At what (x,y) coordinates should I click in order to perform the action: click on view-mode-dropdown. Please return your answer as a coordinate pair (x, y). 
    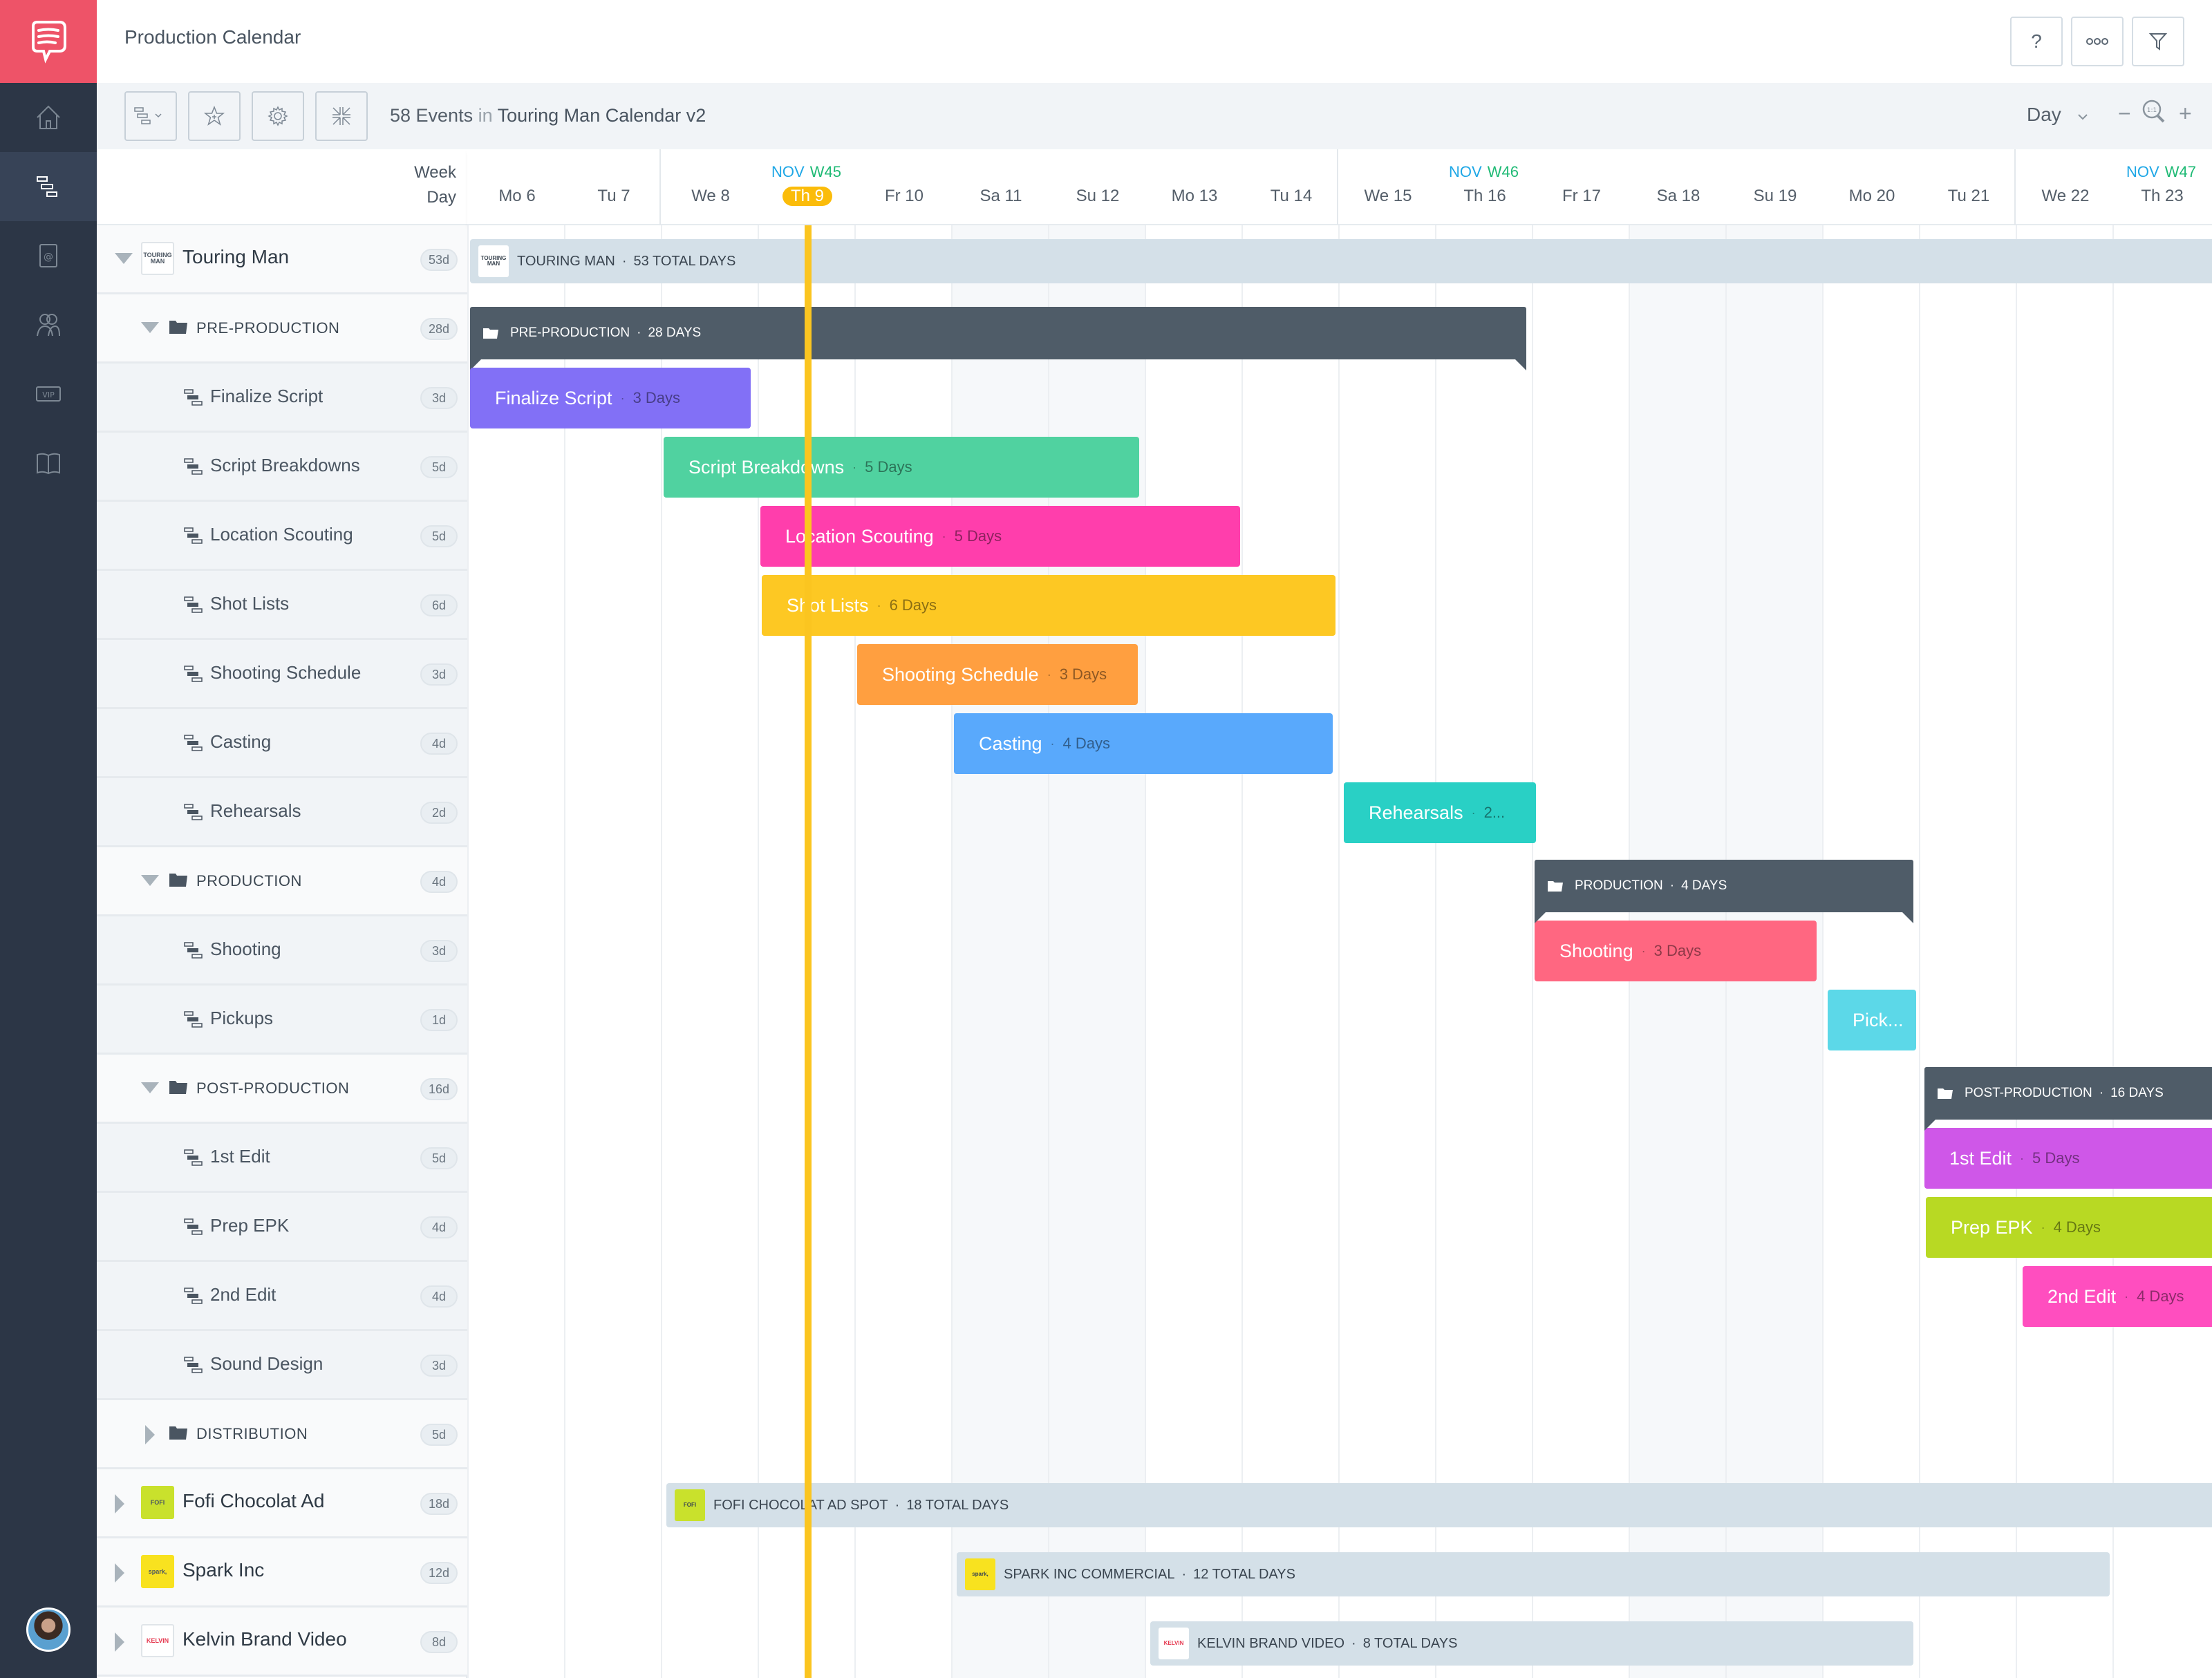
    Looking at the image, I should click on (150, 116).